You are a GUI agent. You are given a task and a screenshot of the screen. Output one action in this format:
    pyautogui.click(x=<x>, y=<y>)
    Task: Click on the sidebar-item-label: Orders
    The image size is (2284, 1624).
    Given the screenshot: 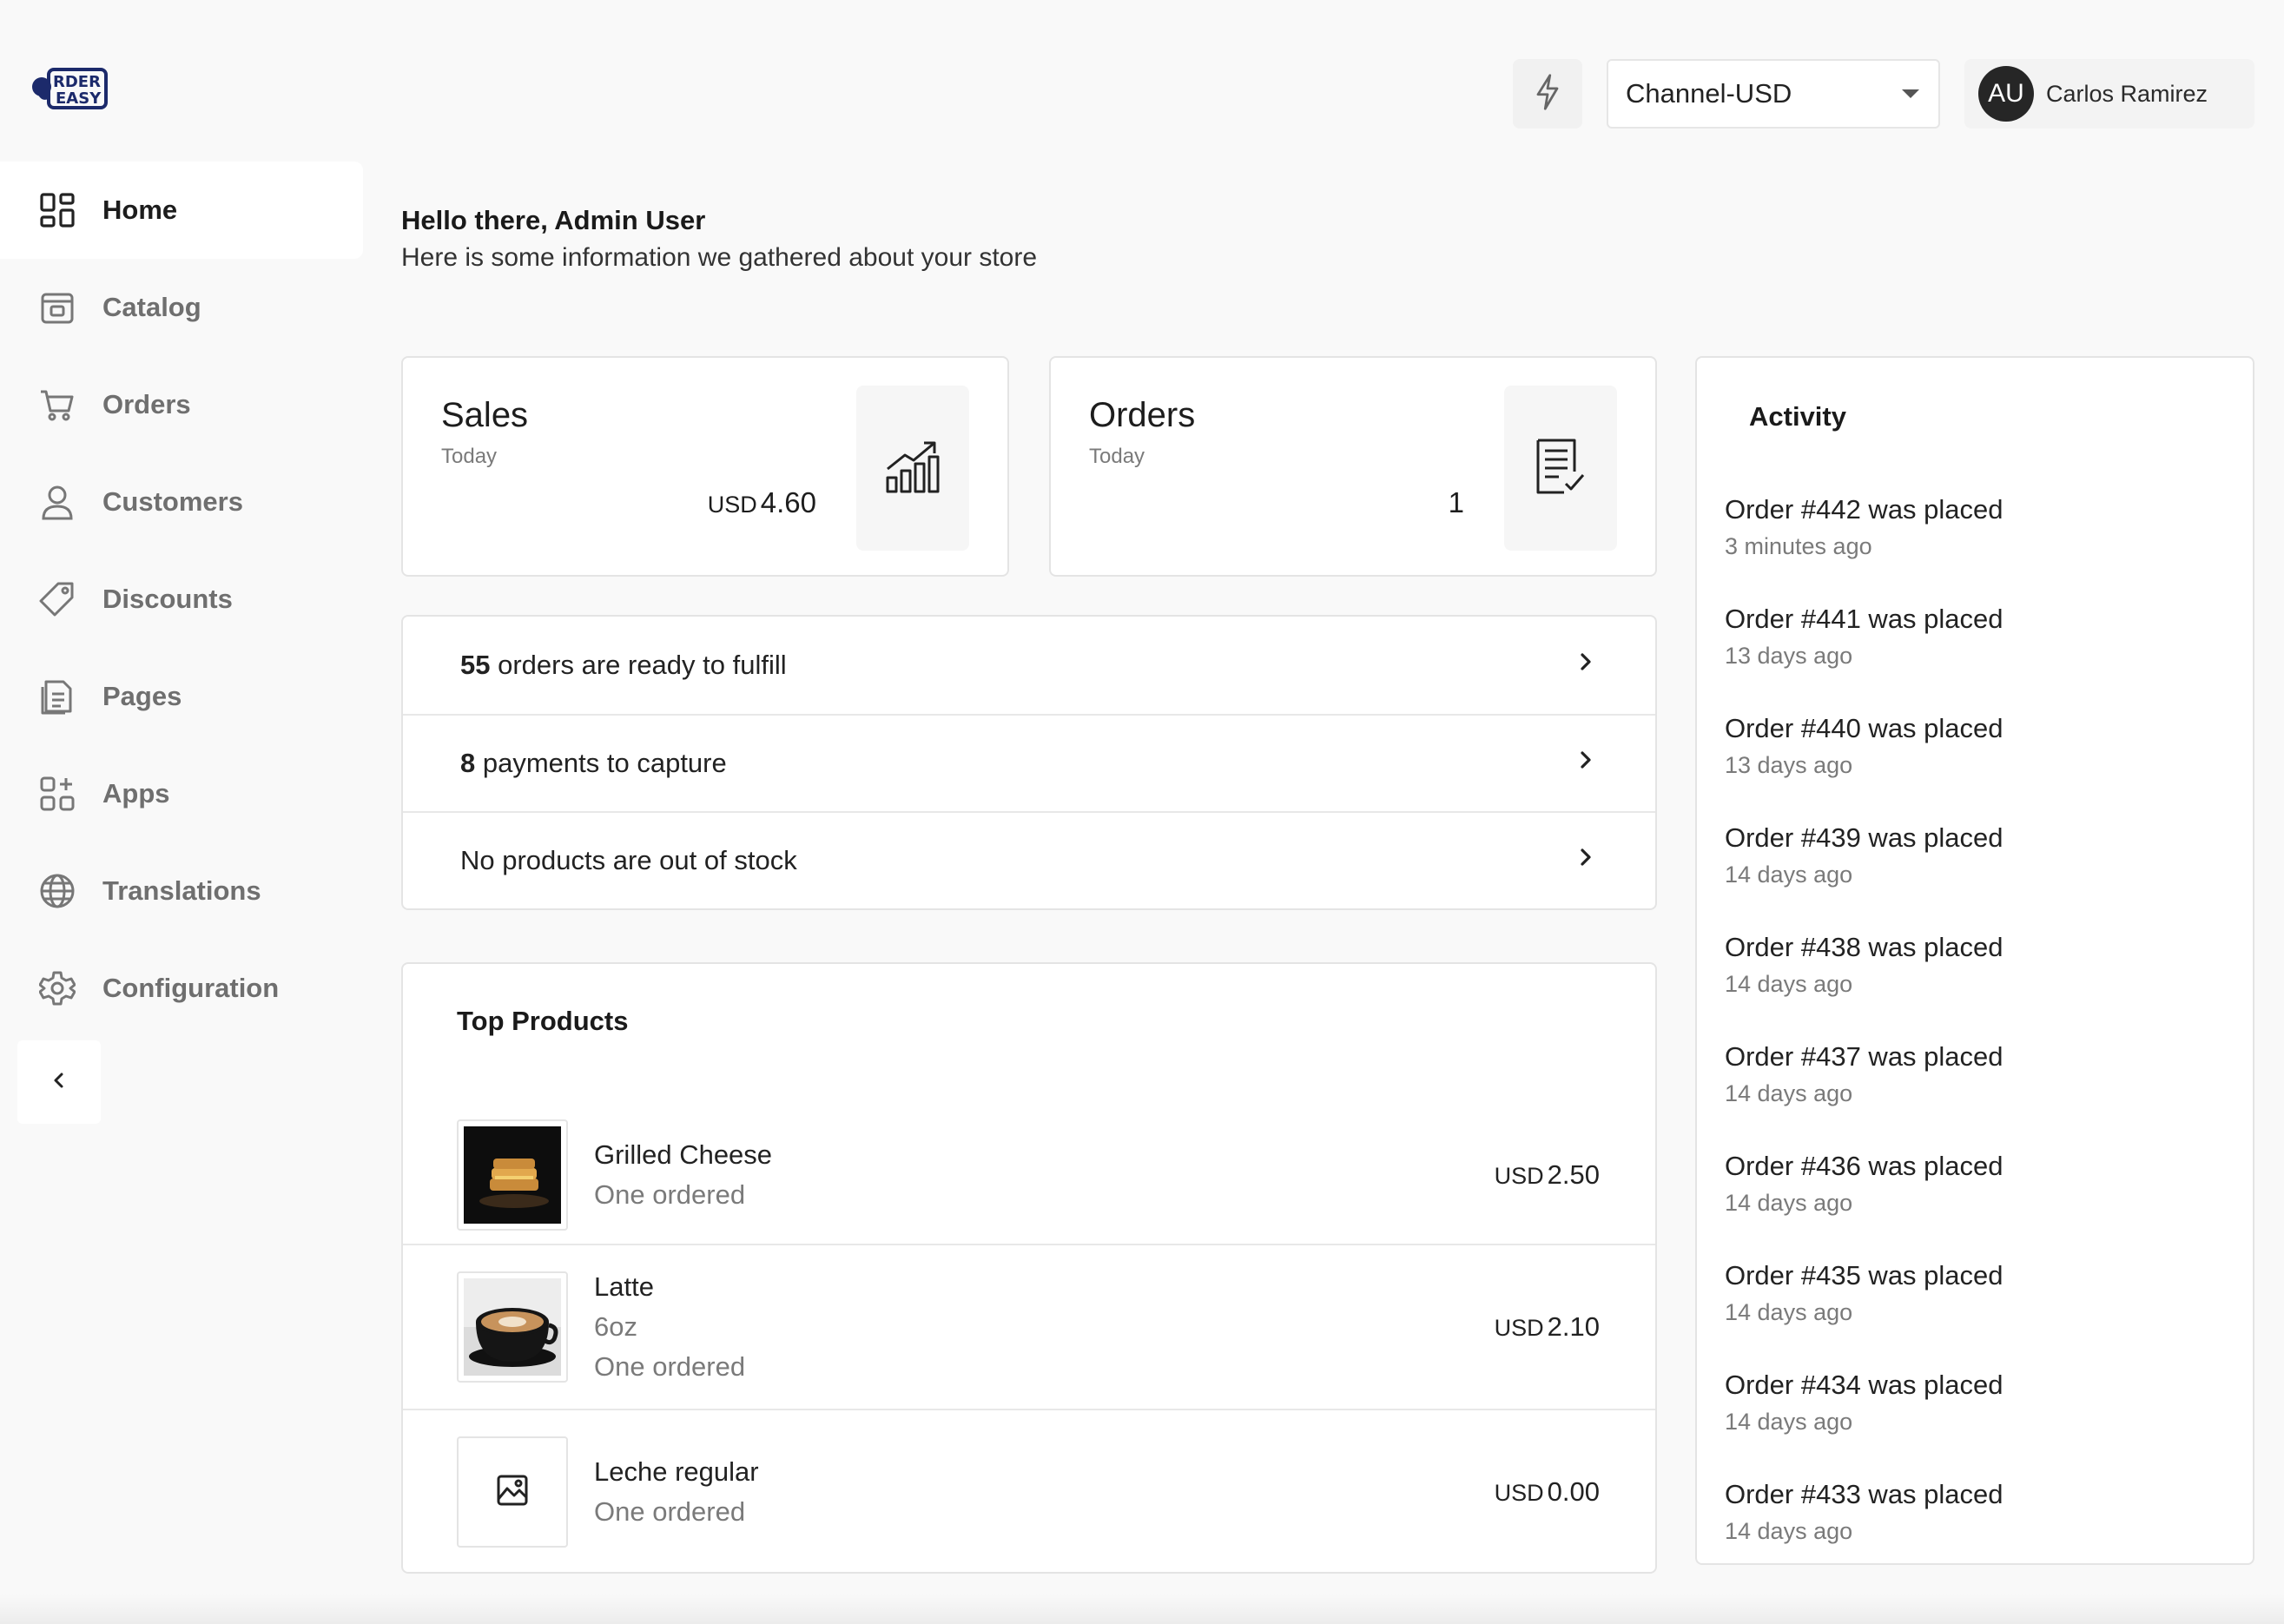 What is the action you would take?
    pyautogui.click(x=146, y=404)
    